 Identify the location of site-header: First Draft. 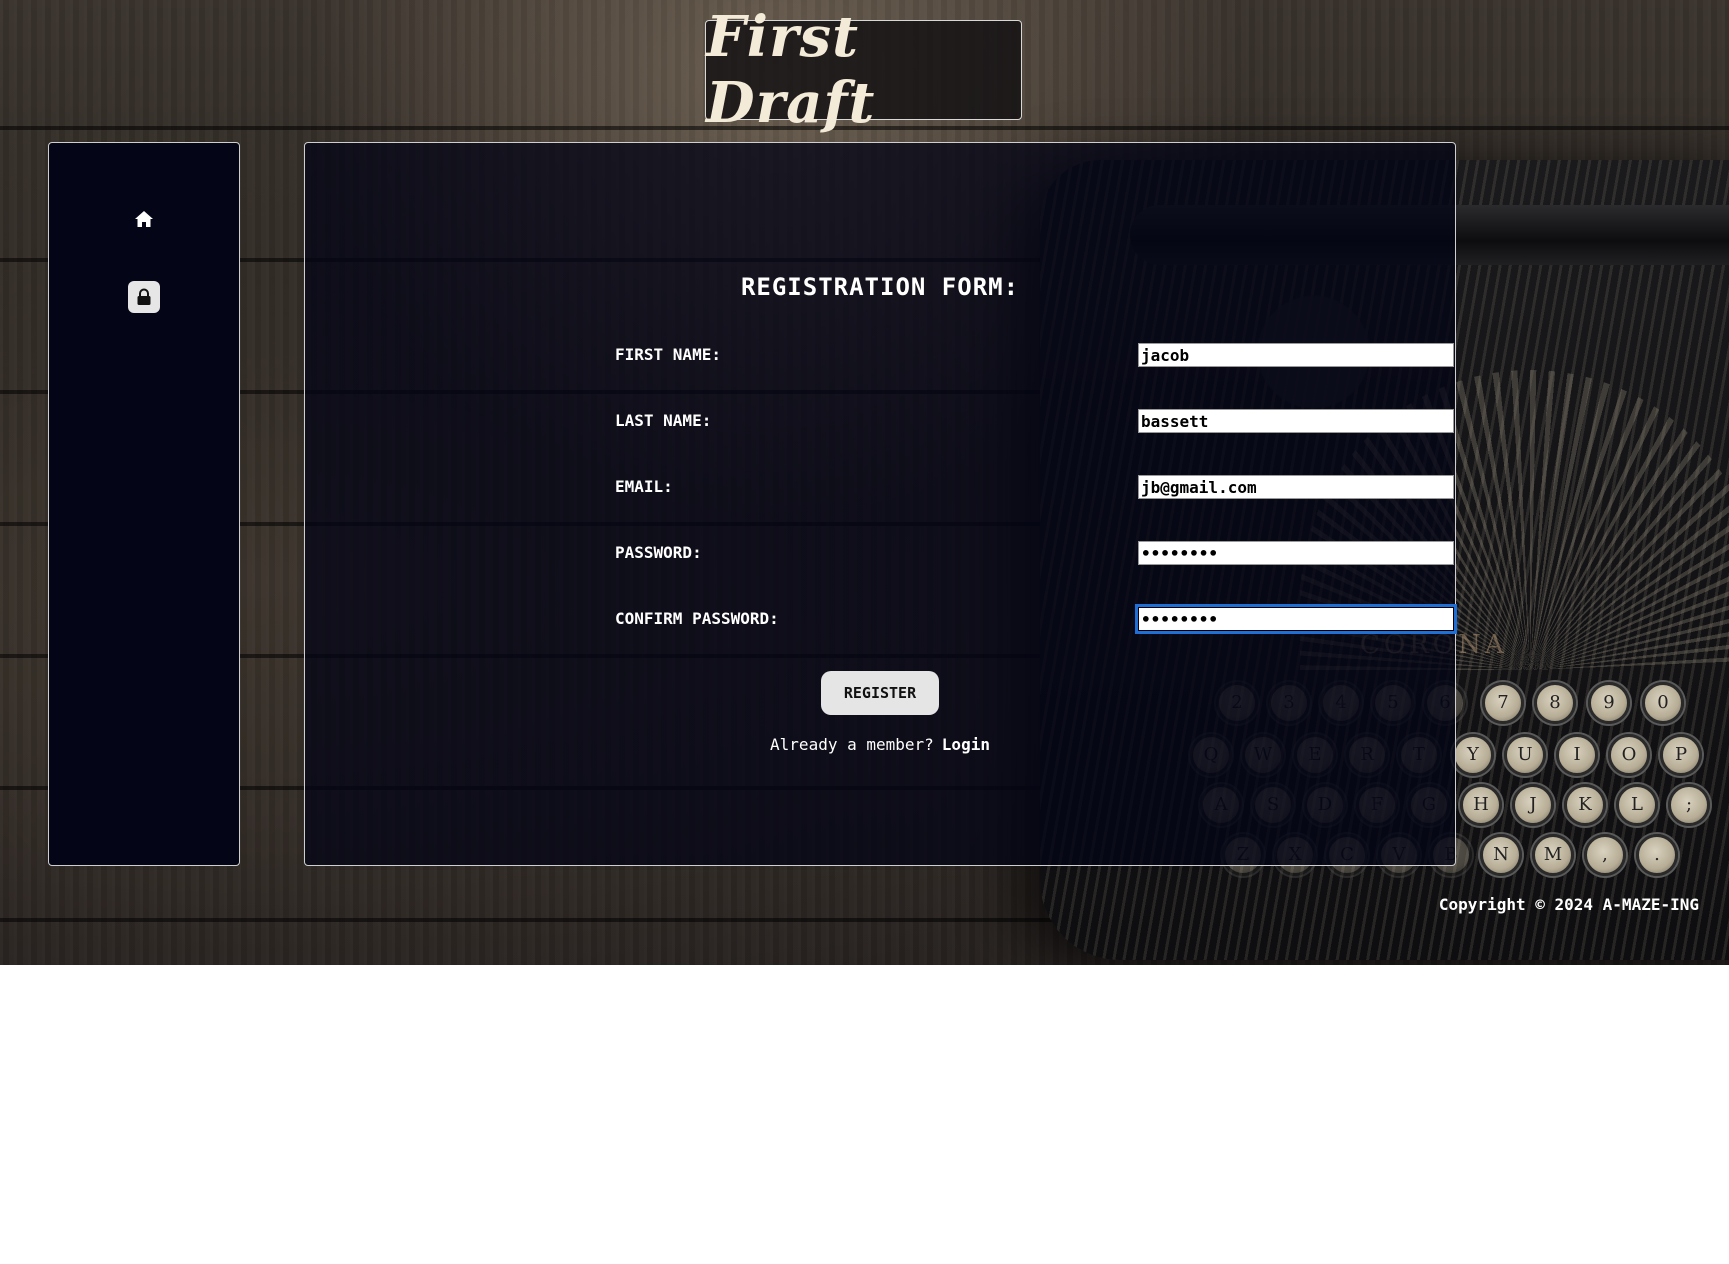
(863, 70).